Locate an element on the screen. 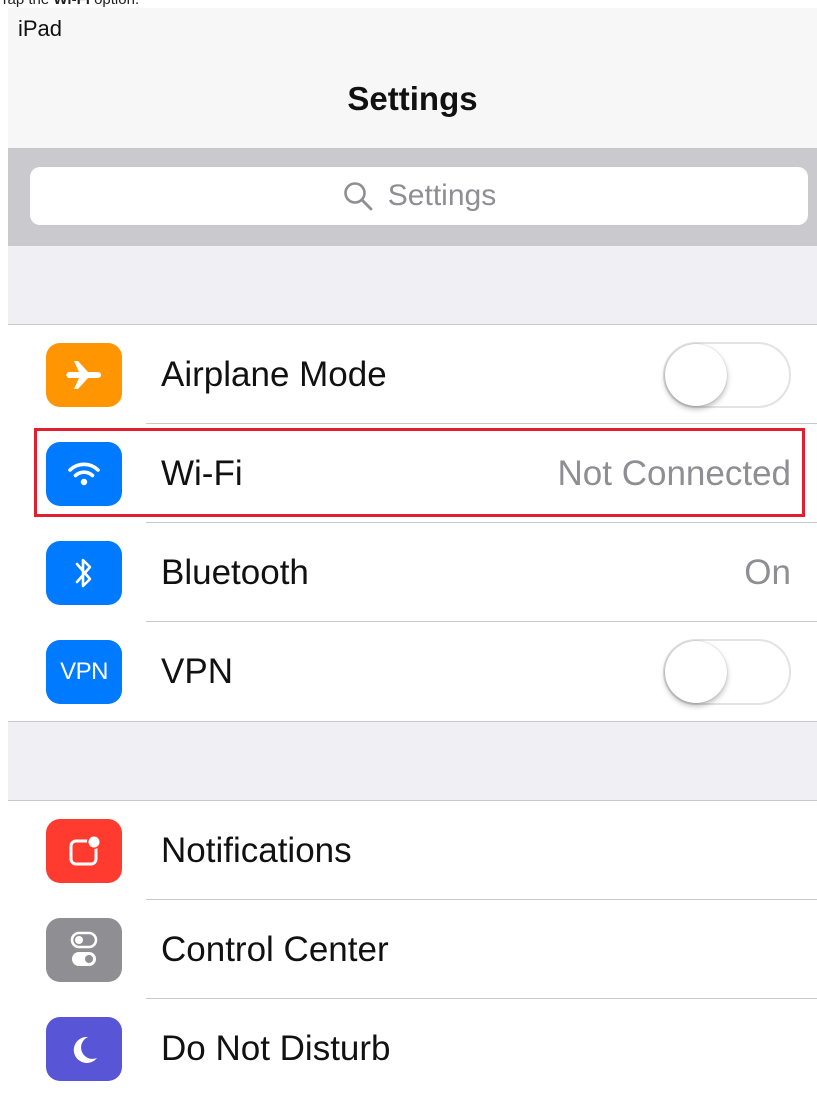  moon-icon is located at coordinates (84, 1048).